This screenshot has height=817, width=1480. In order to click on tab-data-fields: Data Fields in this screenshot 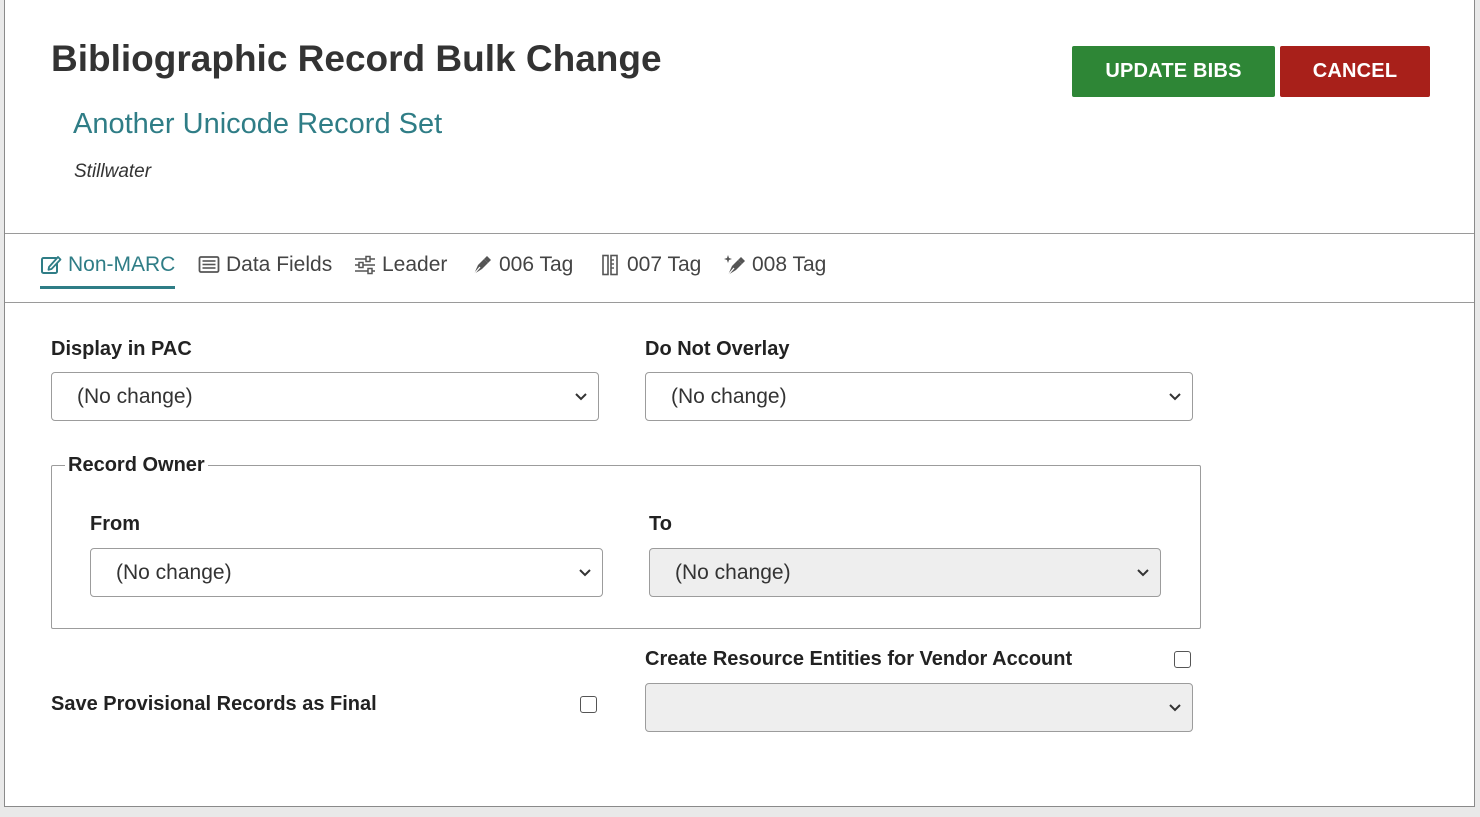, I will do `click(265, 265)`.